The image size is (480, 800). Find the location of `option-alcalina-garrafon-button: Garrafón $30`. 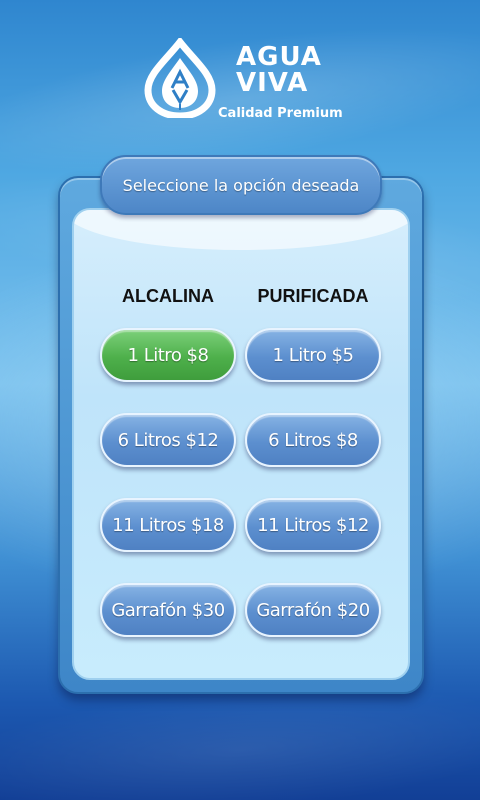

option-alcalina-garrafon-button: Garrafón $30 is located at coordinates (168, 610).